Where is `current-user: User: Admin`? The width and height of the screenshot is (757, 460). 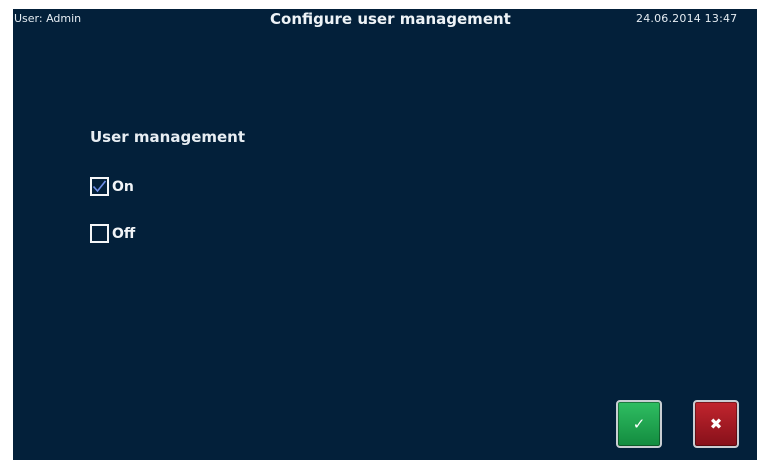
current-user: User: Admin is located at coordinates (48, 18).